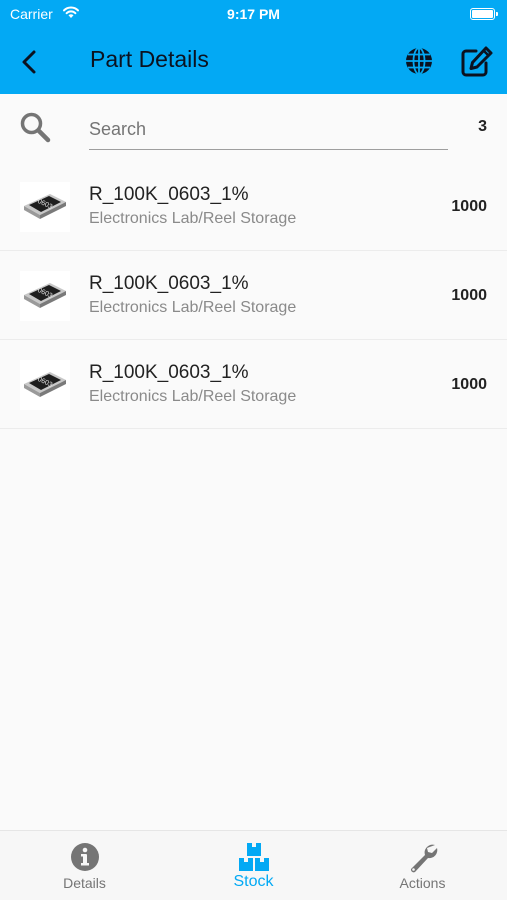 The width and height of the screenshot is (507, 900). I want to click on boxes-icon, so click(254, 857).